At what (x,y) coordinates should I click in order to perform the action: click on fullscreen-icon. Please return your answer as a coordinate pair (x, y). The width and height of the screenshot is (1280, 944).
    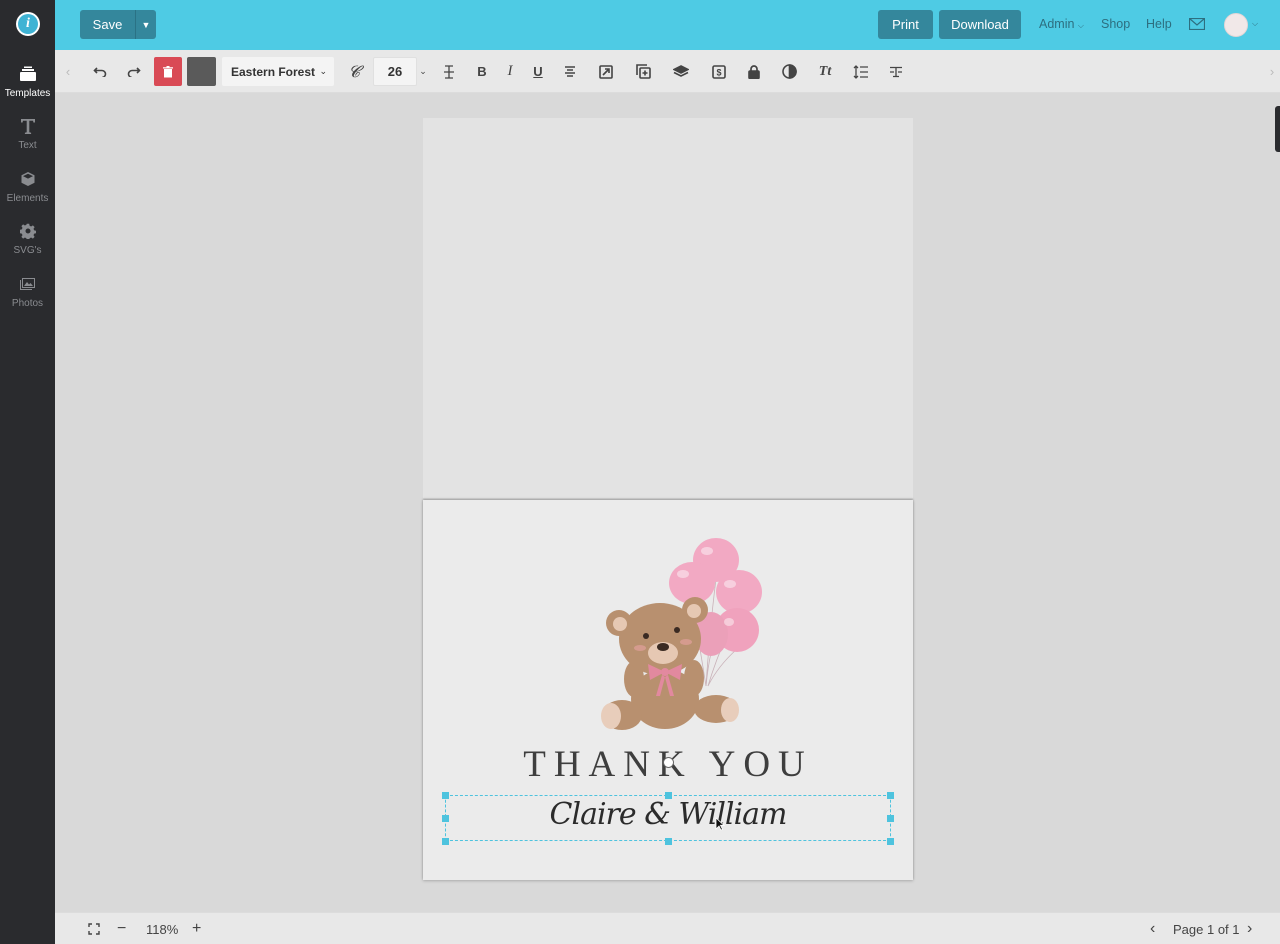
    Looking at the image, I should click on (94, 928).